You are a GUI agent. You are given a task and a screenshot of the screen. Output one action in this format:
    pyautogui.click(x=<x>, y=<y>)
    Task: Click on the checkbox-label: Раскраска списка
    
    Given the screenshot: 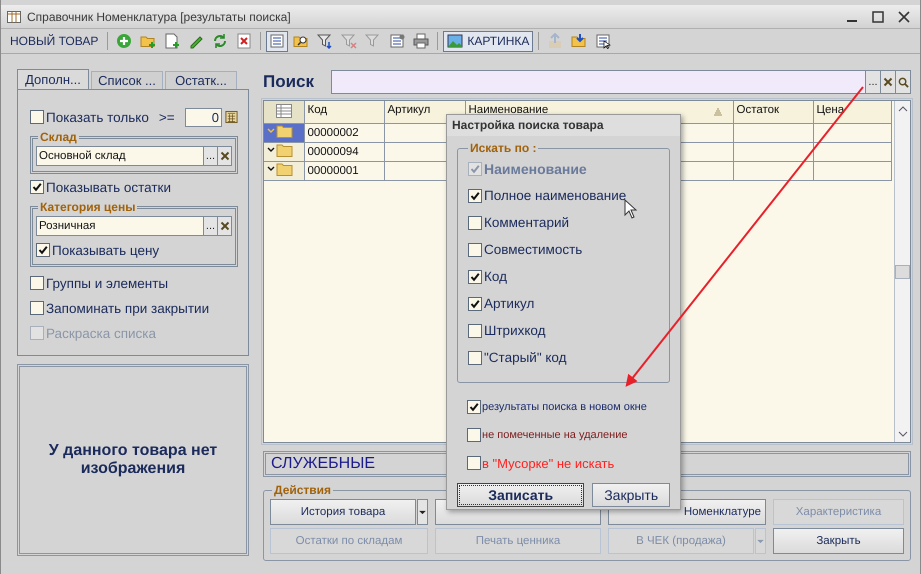 What is the action you would take?
    pyautogui.click(x=101, y=333)
    